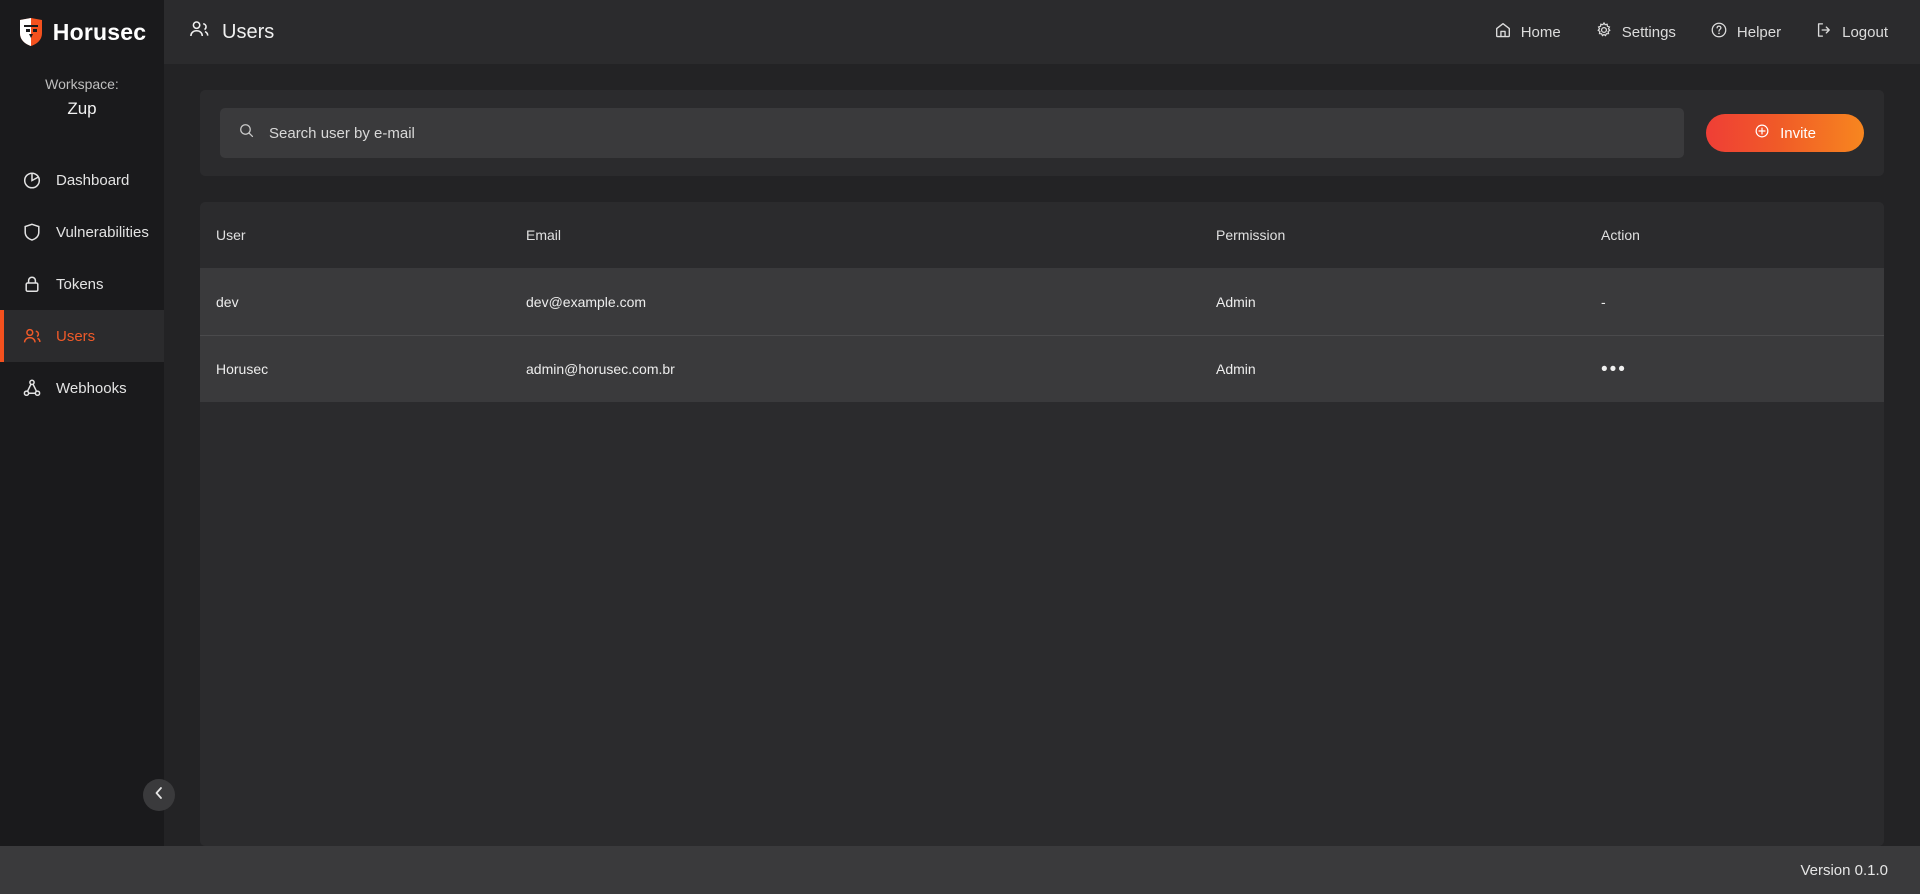 This screenshot has height=894, width=1920. I want to click on search-card: Invite, so click(1042, 133).